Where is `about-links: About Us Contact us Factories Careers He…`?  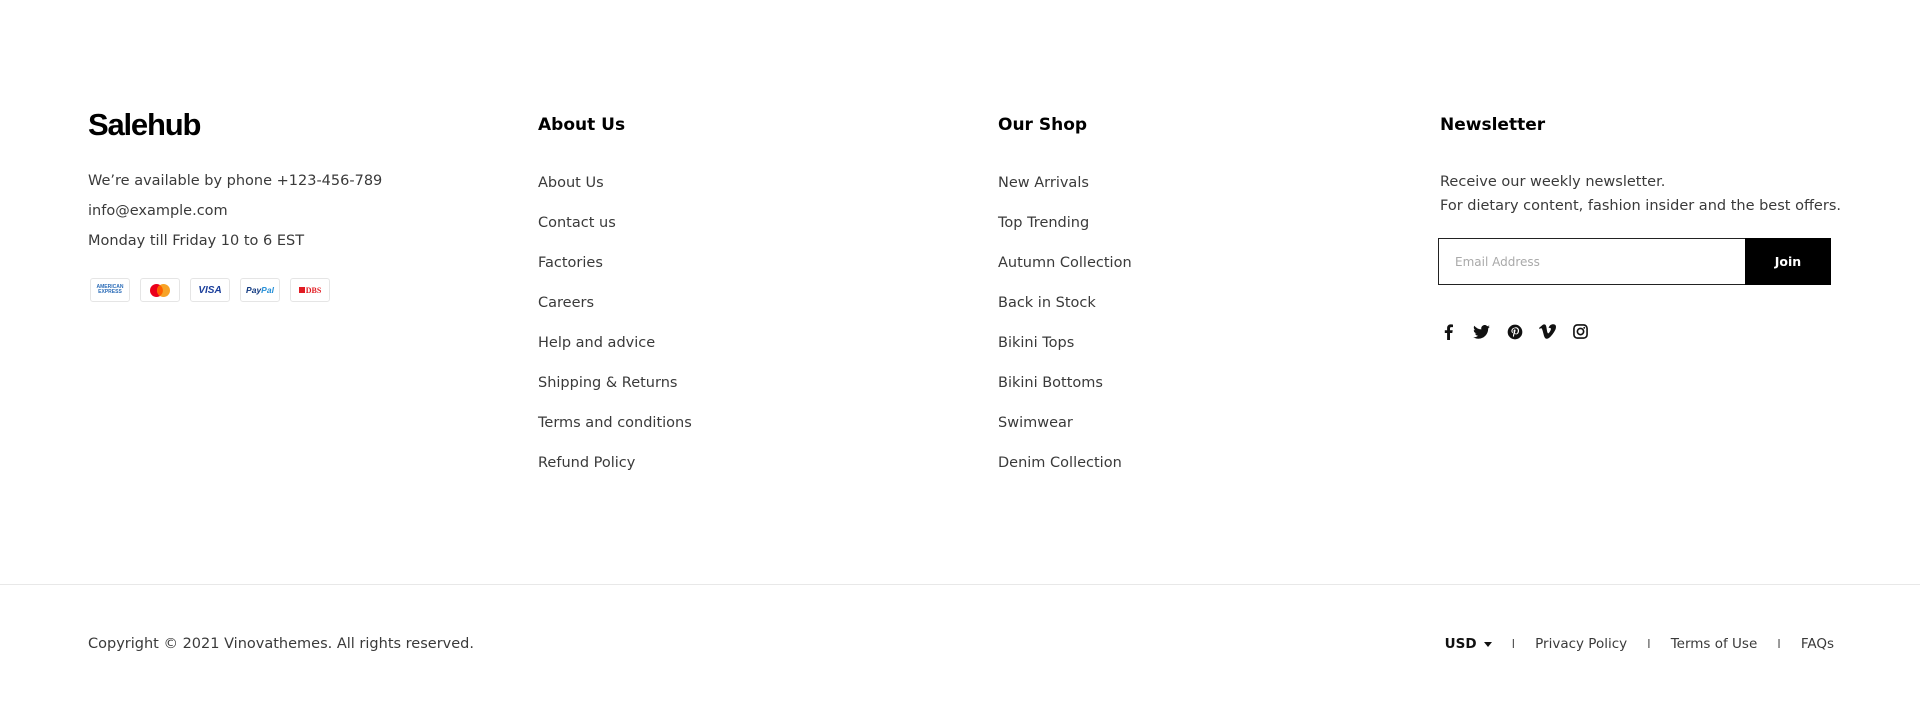
about-links: About Us Contact us Factories Careers He… is located at coordinates (728, 323).